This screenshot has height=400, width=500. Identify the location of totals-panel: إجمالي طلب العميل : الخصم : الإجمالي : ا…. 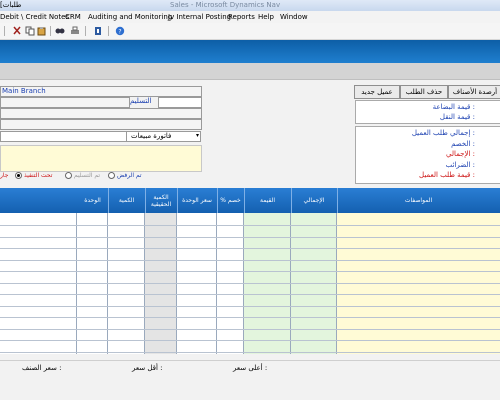
(427, 155).